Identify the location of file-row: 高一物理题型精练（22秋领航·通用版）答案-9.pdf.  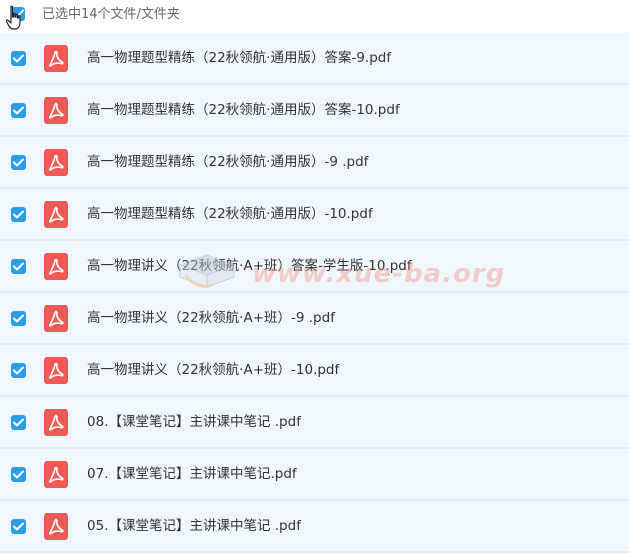
(314, 59).